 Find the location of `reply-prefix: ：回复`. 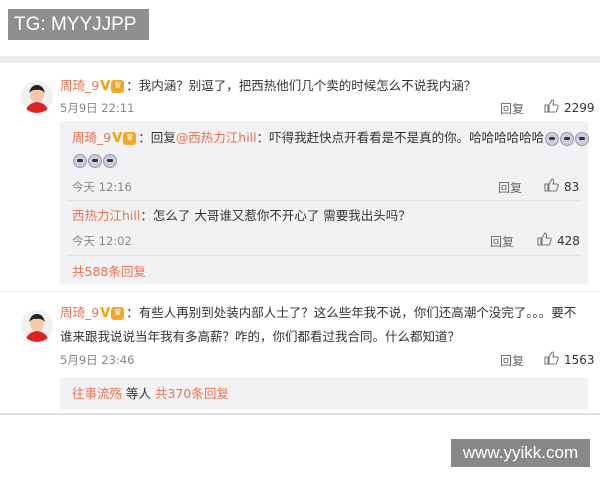

reply-prefix: ：回复 is located at coordinates (157, 137).